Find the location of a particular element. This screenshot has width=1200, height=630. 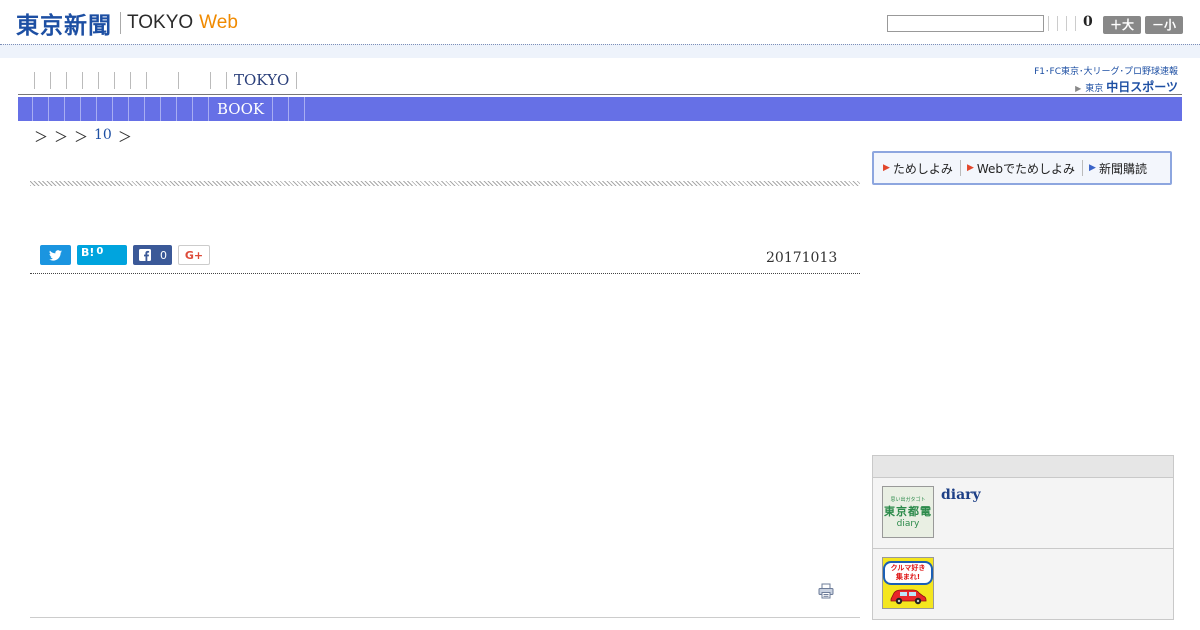

thumbnail-title: クルマ好き集まれ! is located at coordinates (908, 573).